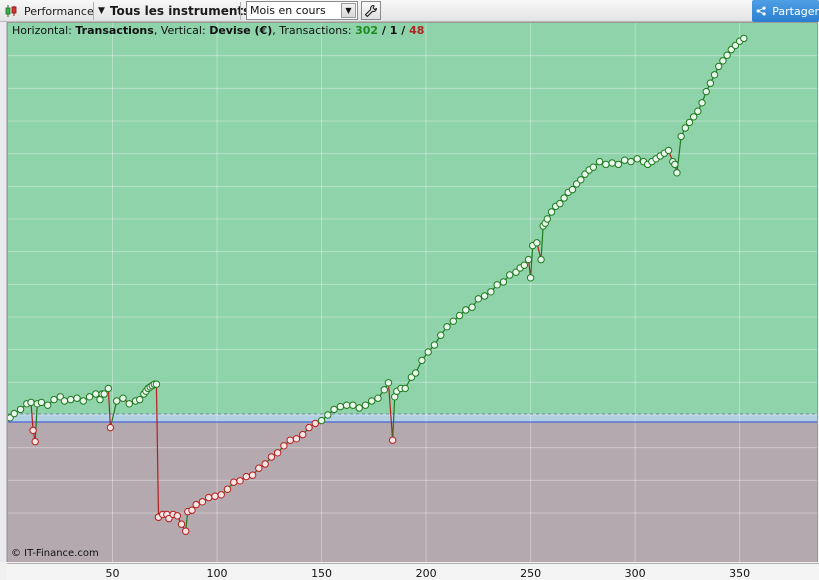 The width and height of the screenshot is (819, 580). What do you see at coordinates (180, 11) in the screenshot?
I see `instruments-label: Tous les instruments` at bounding box center [180, 11].